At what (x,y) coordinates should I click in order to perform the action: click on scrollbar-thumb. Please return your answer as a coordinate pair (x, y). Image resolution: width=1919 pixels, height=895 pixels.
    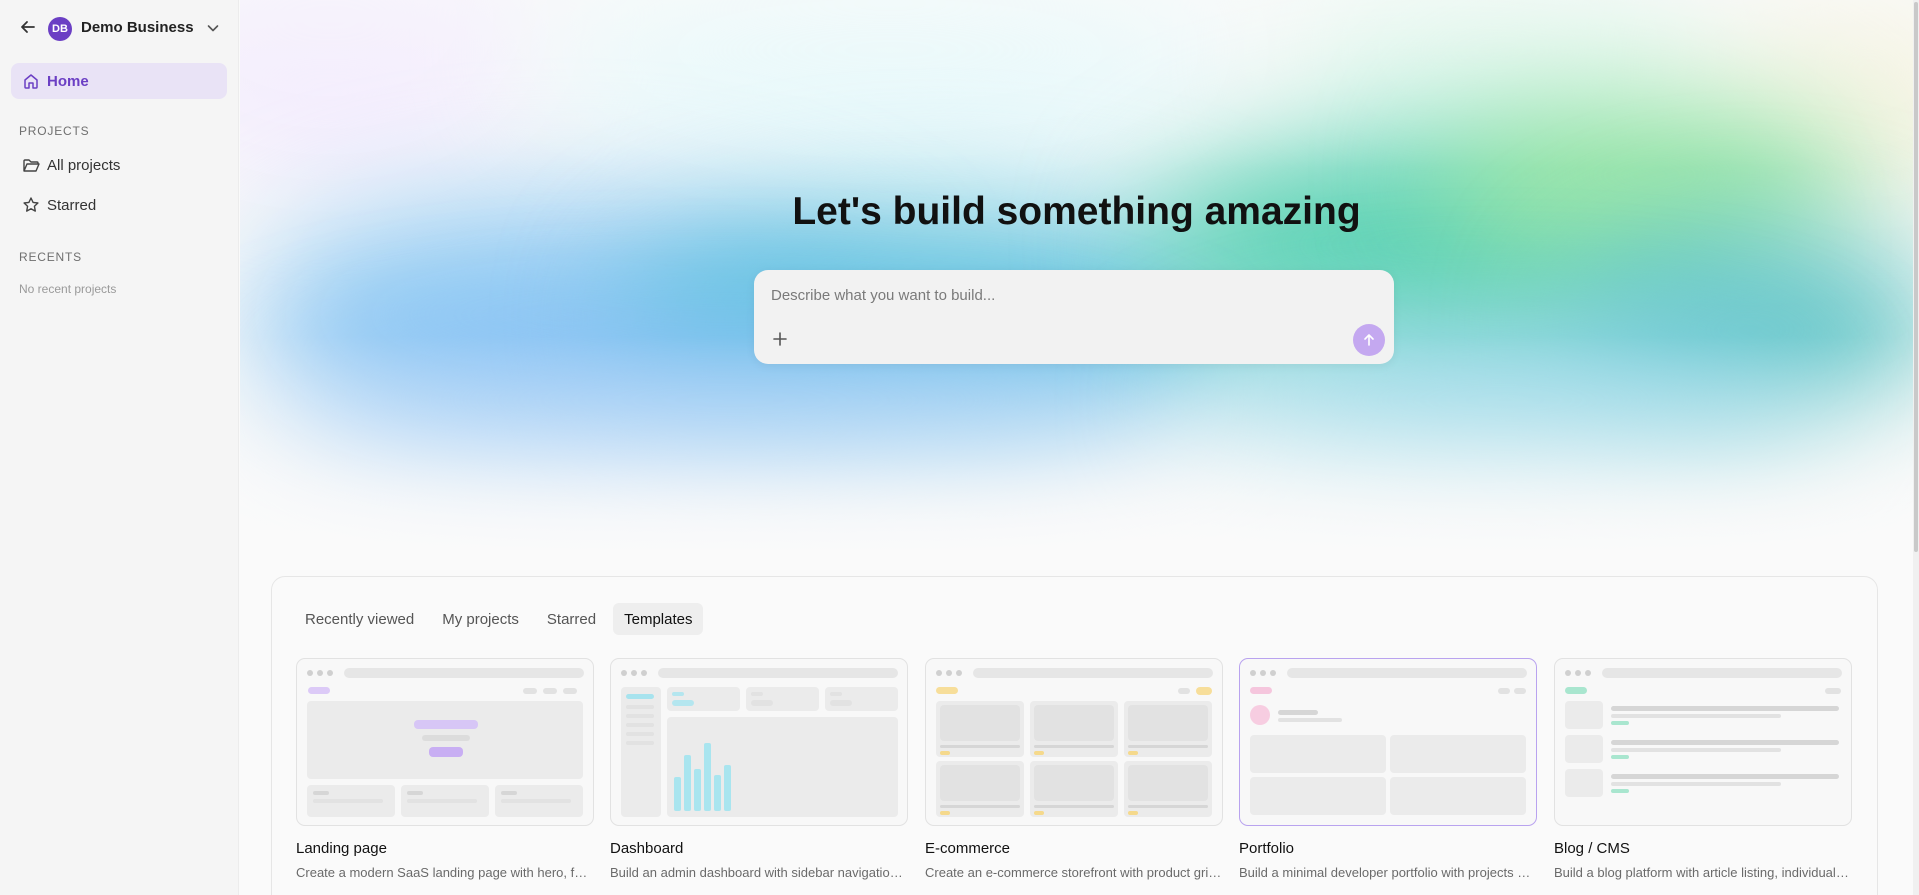
    Looking at the image, I should click on (1916, 277).